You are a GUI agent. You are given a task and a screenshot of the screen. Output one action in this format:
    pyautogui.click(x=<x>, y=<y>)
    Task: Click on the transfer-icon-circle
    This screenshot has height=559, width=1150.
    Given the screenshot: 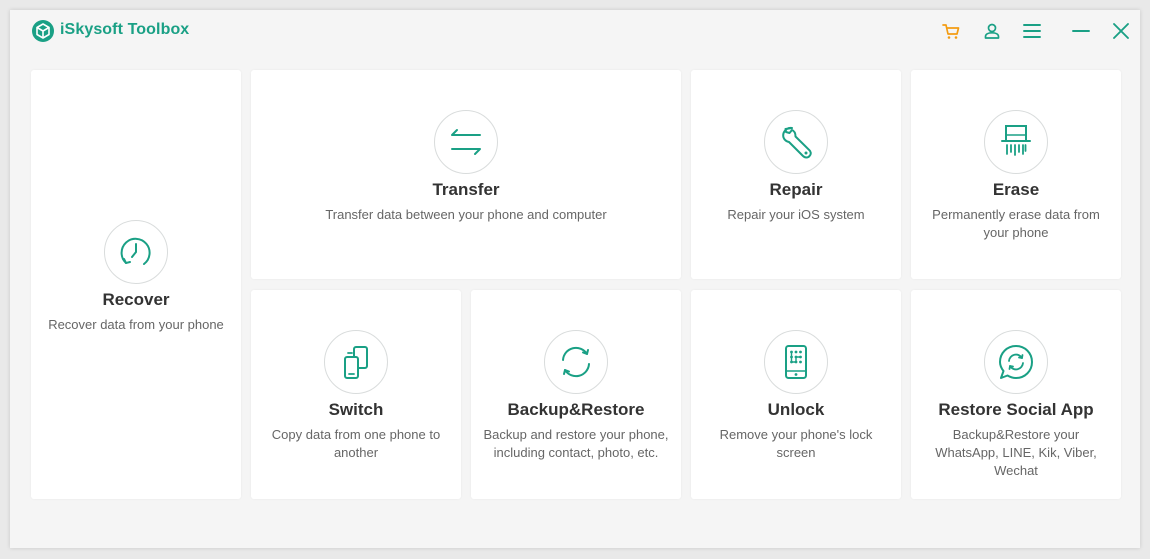 What is the action you would take?
    pyautogui.click(x=466, y=142)
    